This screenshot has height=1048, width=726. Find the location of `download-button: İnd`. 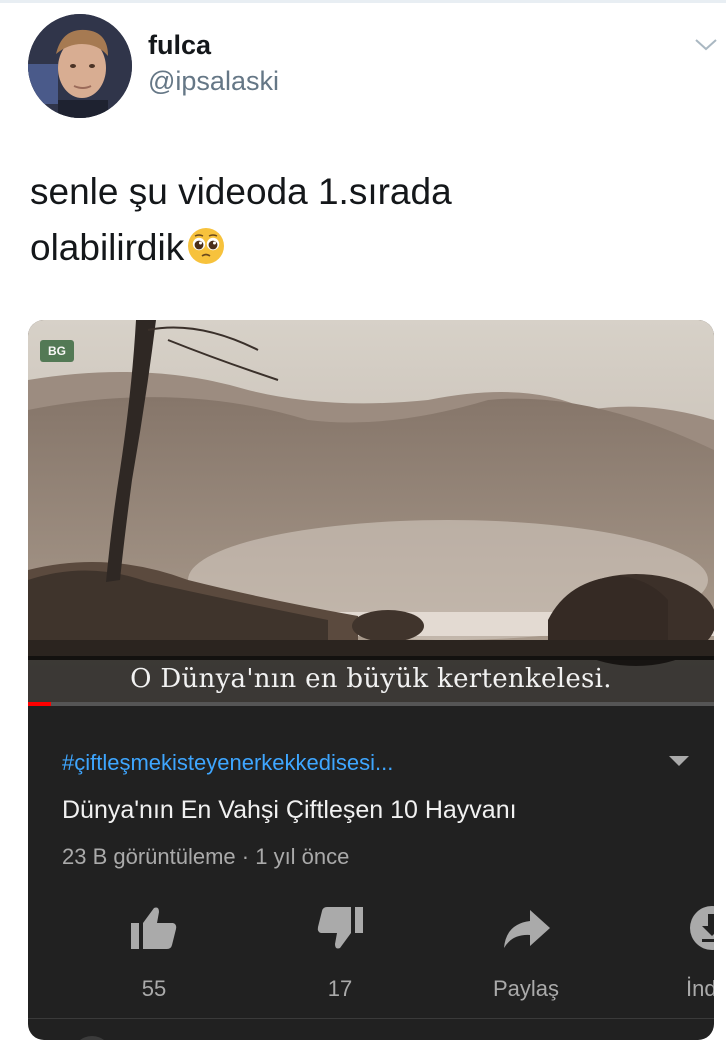

download-button: İnd is located at coordinates (683, 952).